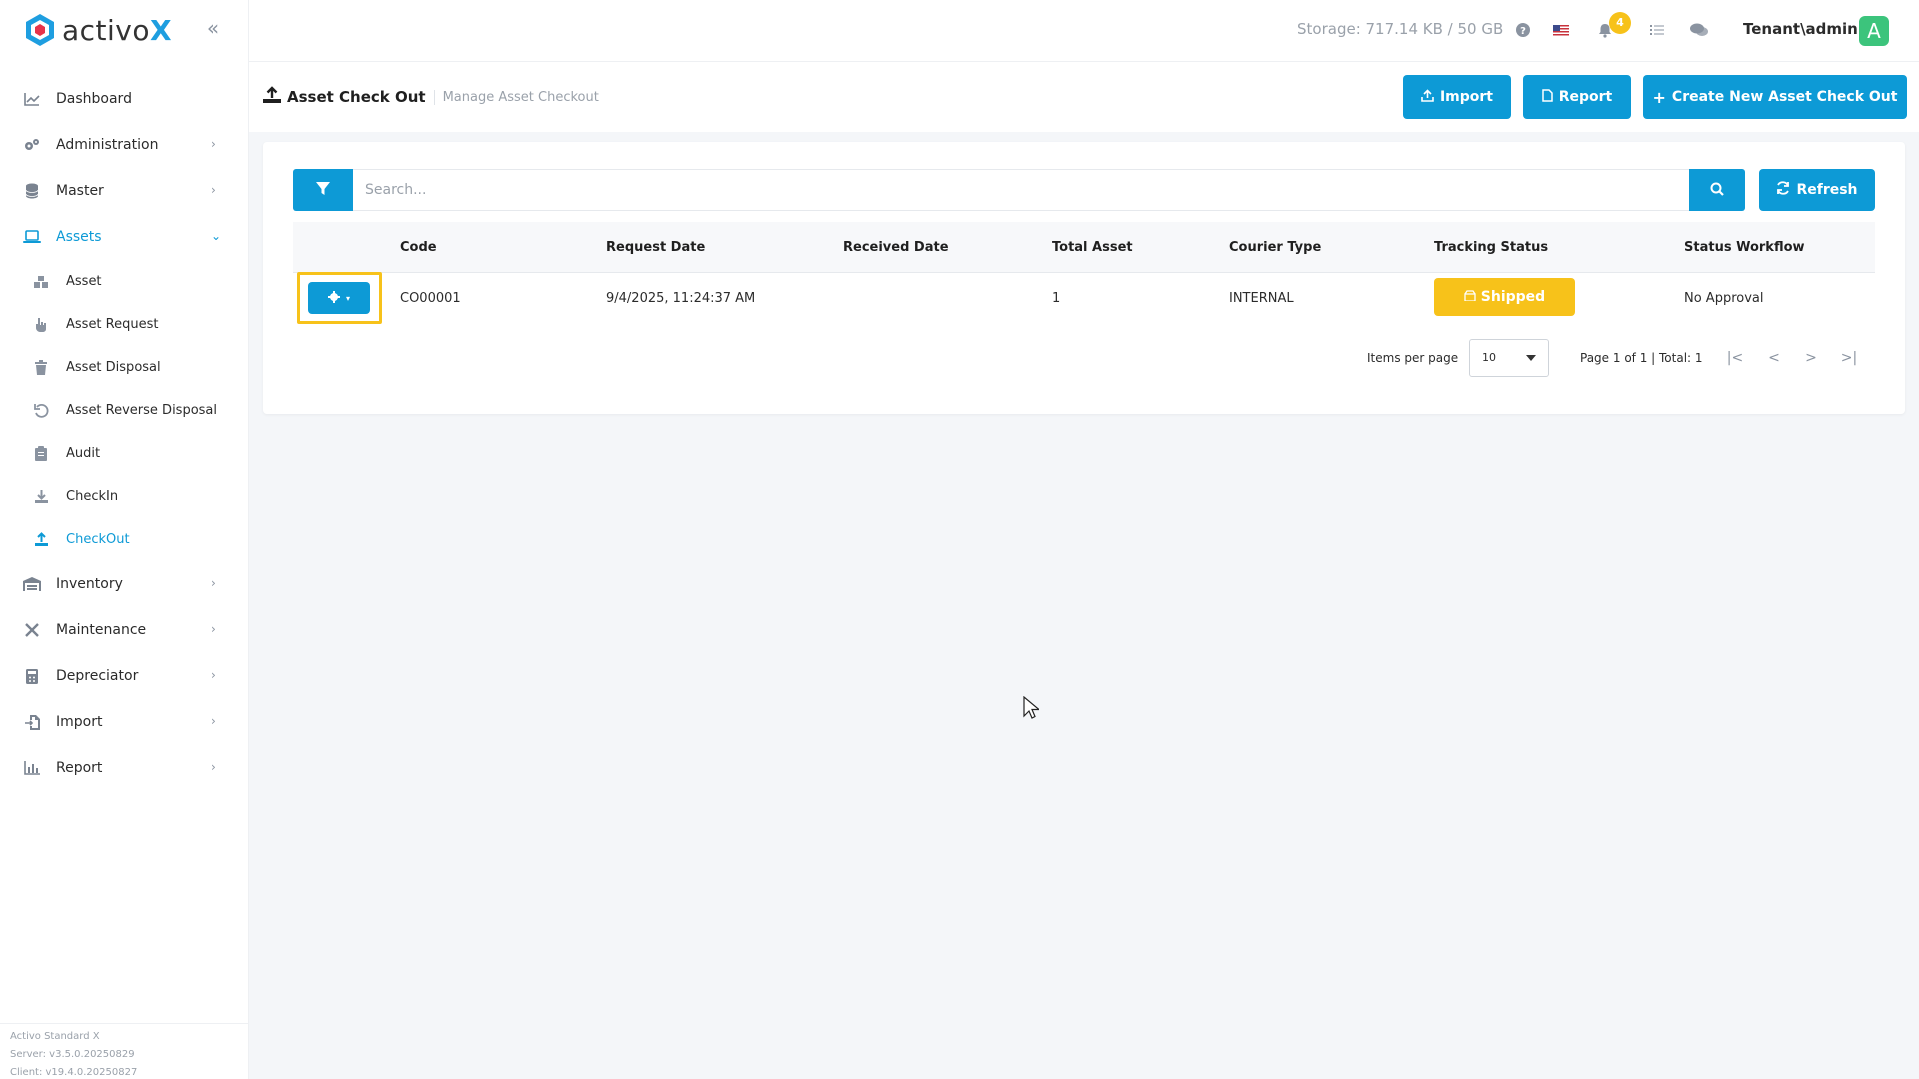 The height and width of the screenshot is (1079, 1919). I want to click on activo-logo-icon, so click(40, 30).